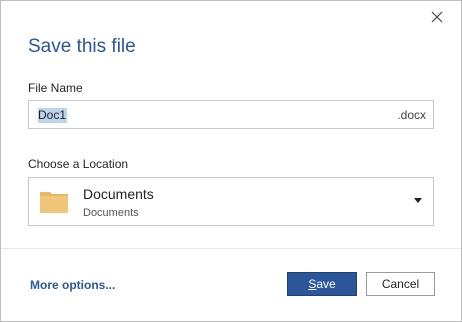  What do you see at coordinates (312, 284) in the screenshot?
I see `save-accelerator: S` at bounding box center [312, 284].